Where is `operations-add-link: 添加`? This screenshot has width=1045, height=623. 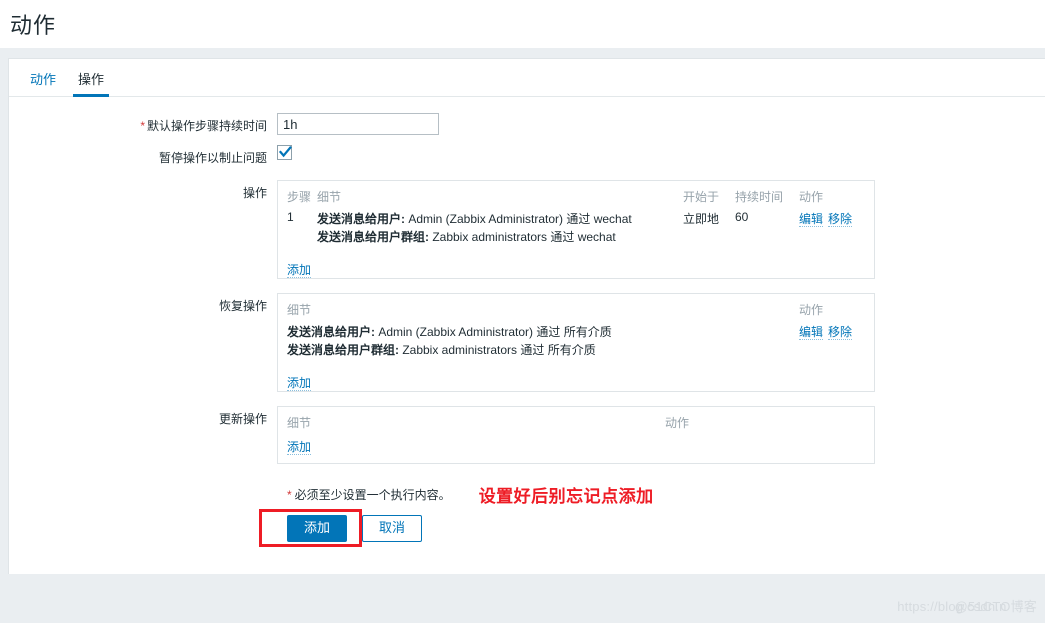 operations-add-link: 添加 is located at coordinates (299, 270).